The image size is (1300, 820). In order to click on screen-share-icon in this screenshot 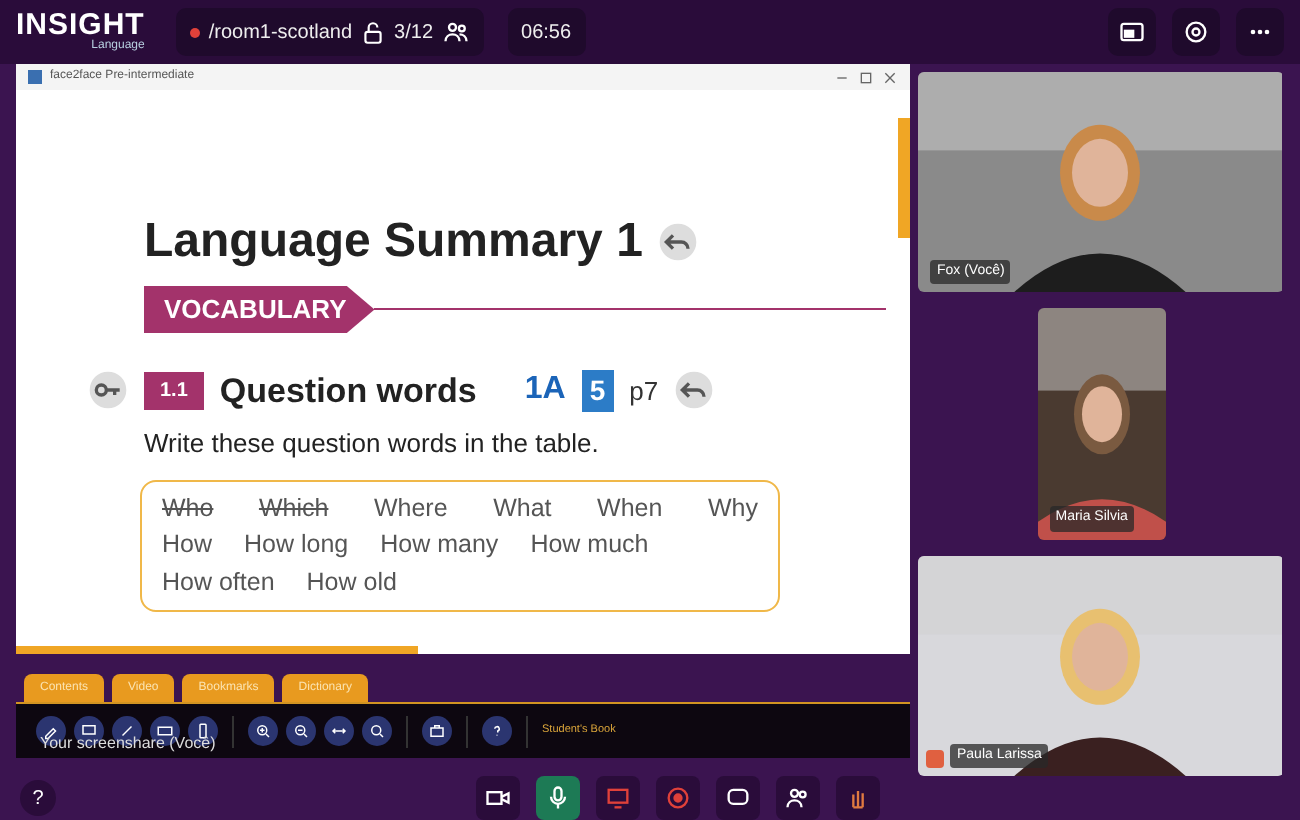, I will do `click(618, 798)`.